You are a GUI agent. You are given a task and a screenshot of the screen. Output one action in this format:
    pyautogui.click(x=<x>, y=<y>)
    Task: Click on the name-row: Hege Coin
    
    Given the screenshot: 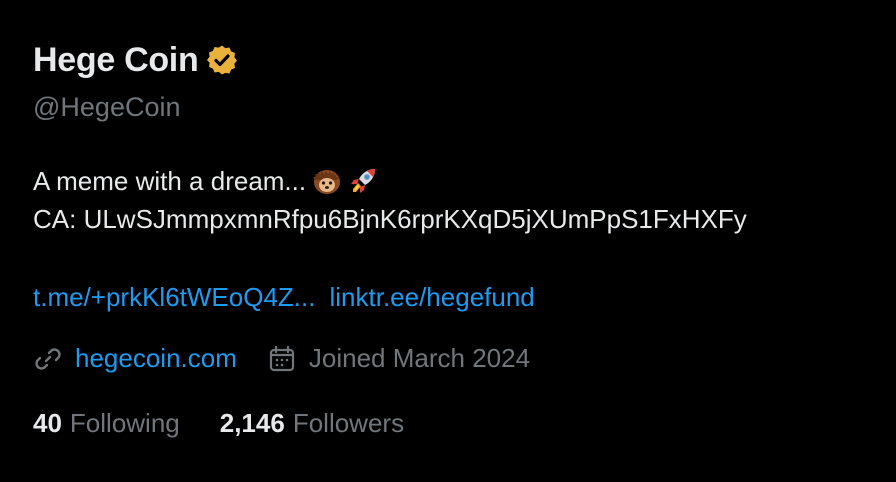 What is the action you would take?
    pyautogui.click(x=135, y=60)
    